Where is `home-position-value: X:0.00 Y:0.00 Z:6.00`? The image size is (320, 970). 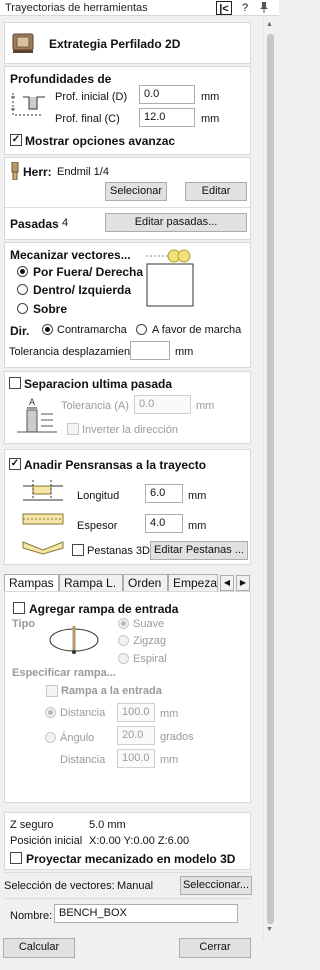
home-position-value: X:0.00 Y:0.00 Z:6.00 is located at coordinates (139, 841).